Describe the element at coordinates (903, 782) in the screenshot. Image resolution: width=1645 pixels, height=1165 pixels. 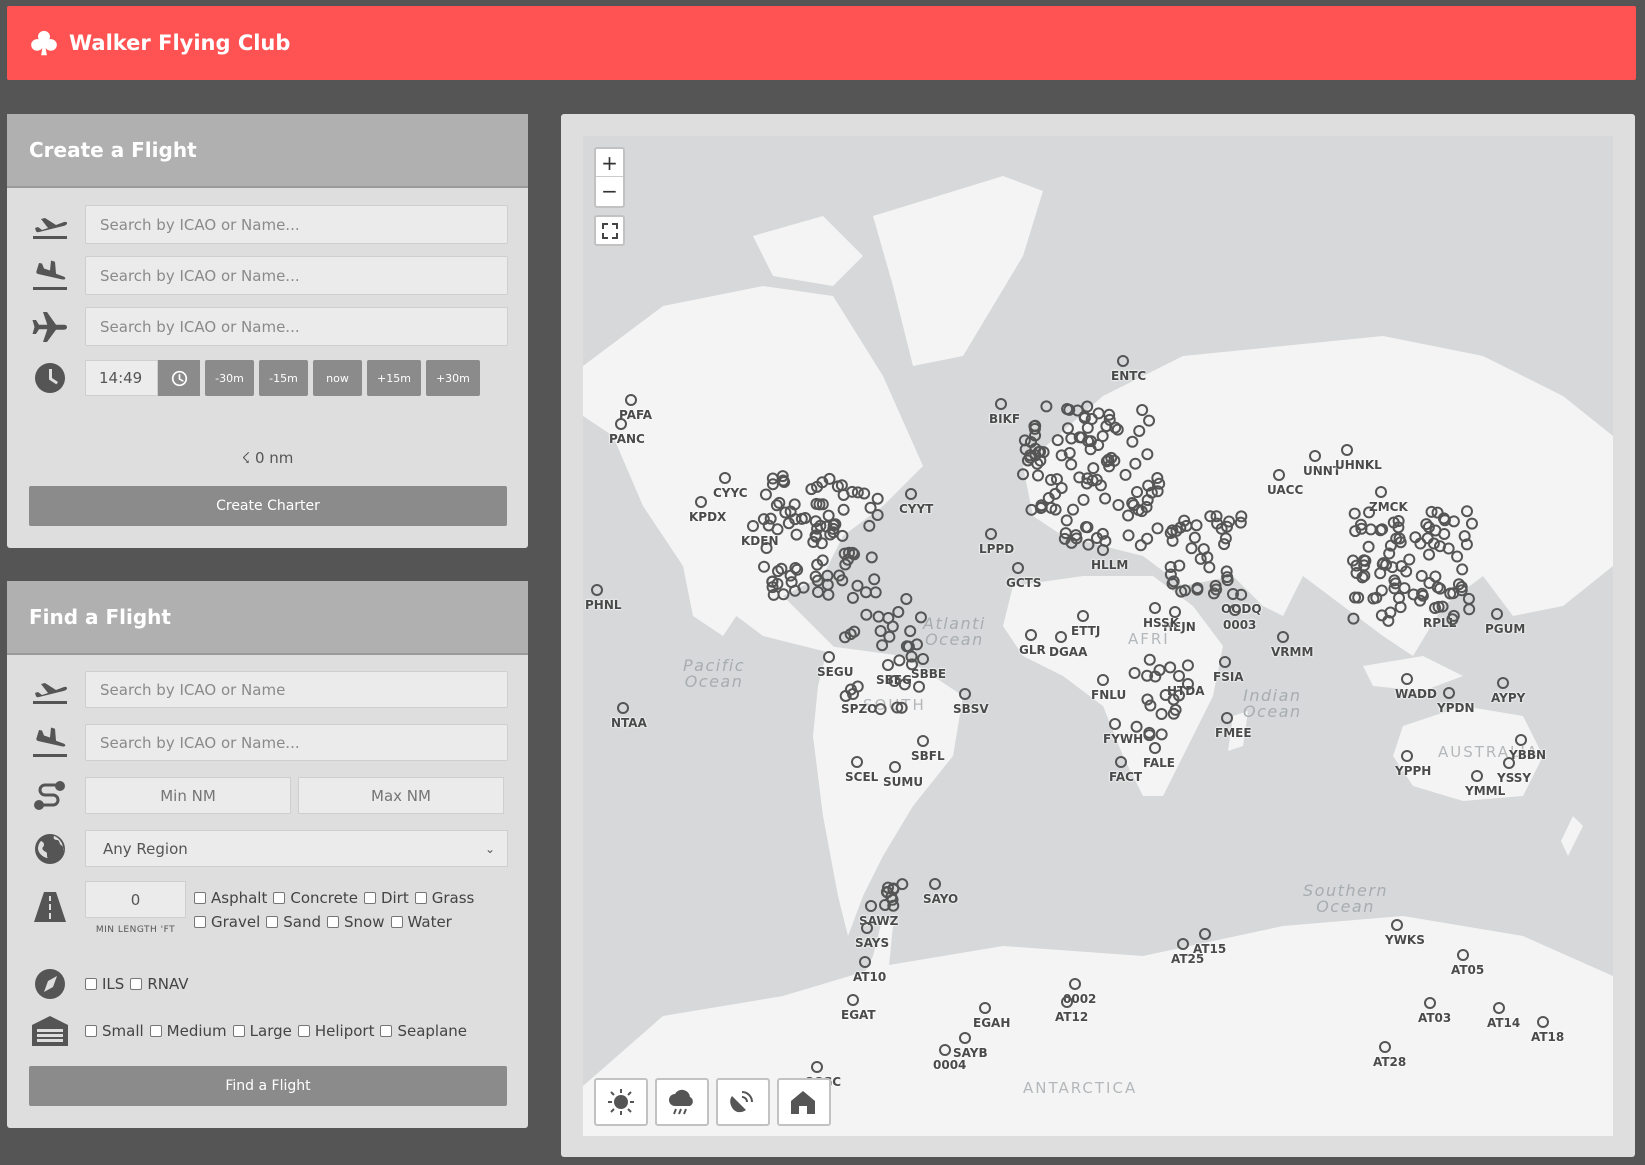
I see `airport-label: SUMU` at that location.